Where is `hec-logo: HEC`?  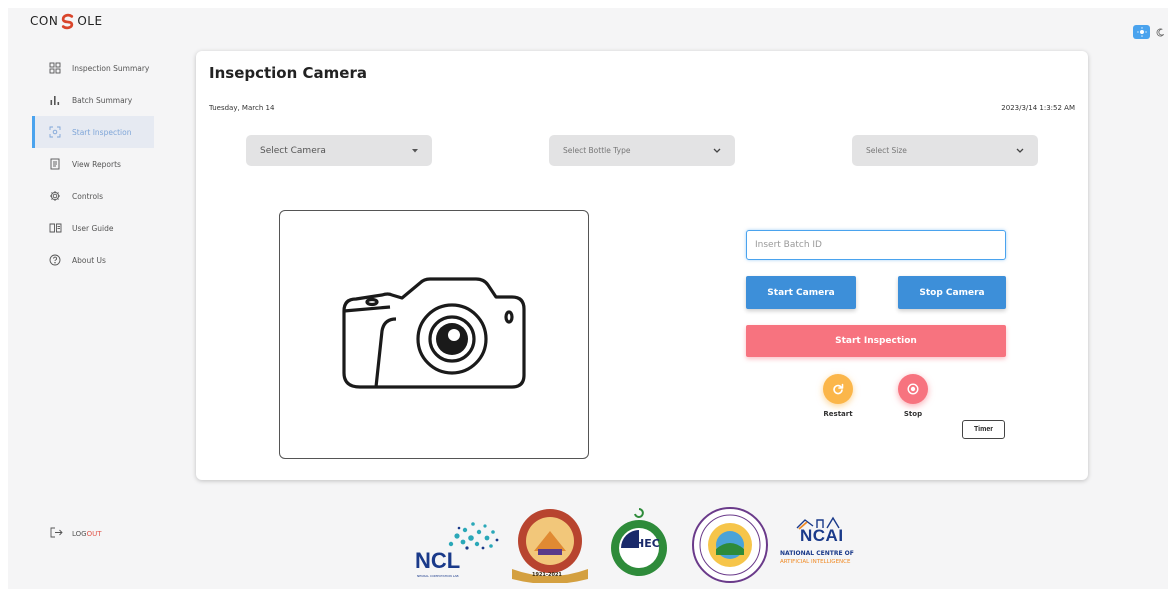 hec-logo: HEC is located at coordinates (639, 542).